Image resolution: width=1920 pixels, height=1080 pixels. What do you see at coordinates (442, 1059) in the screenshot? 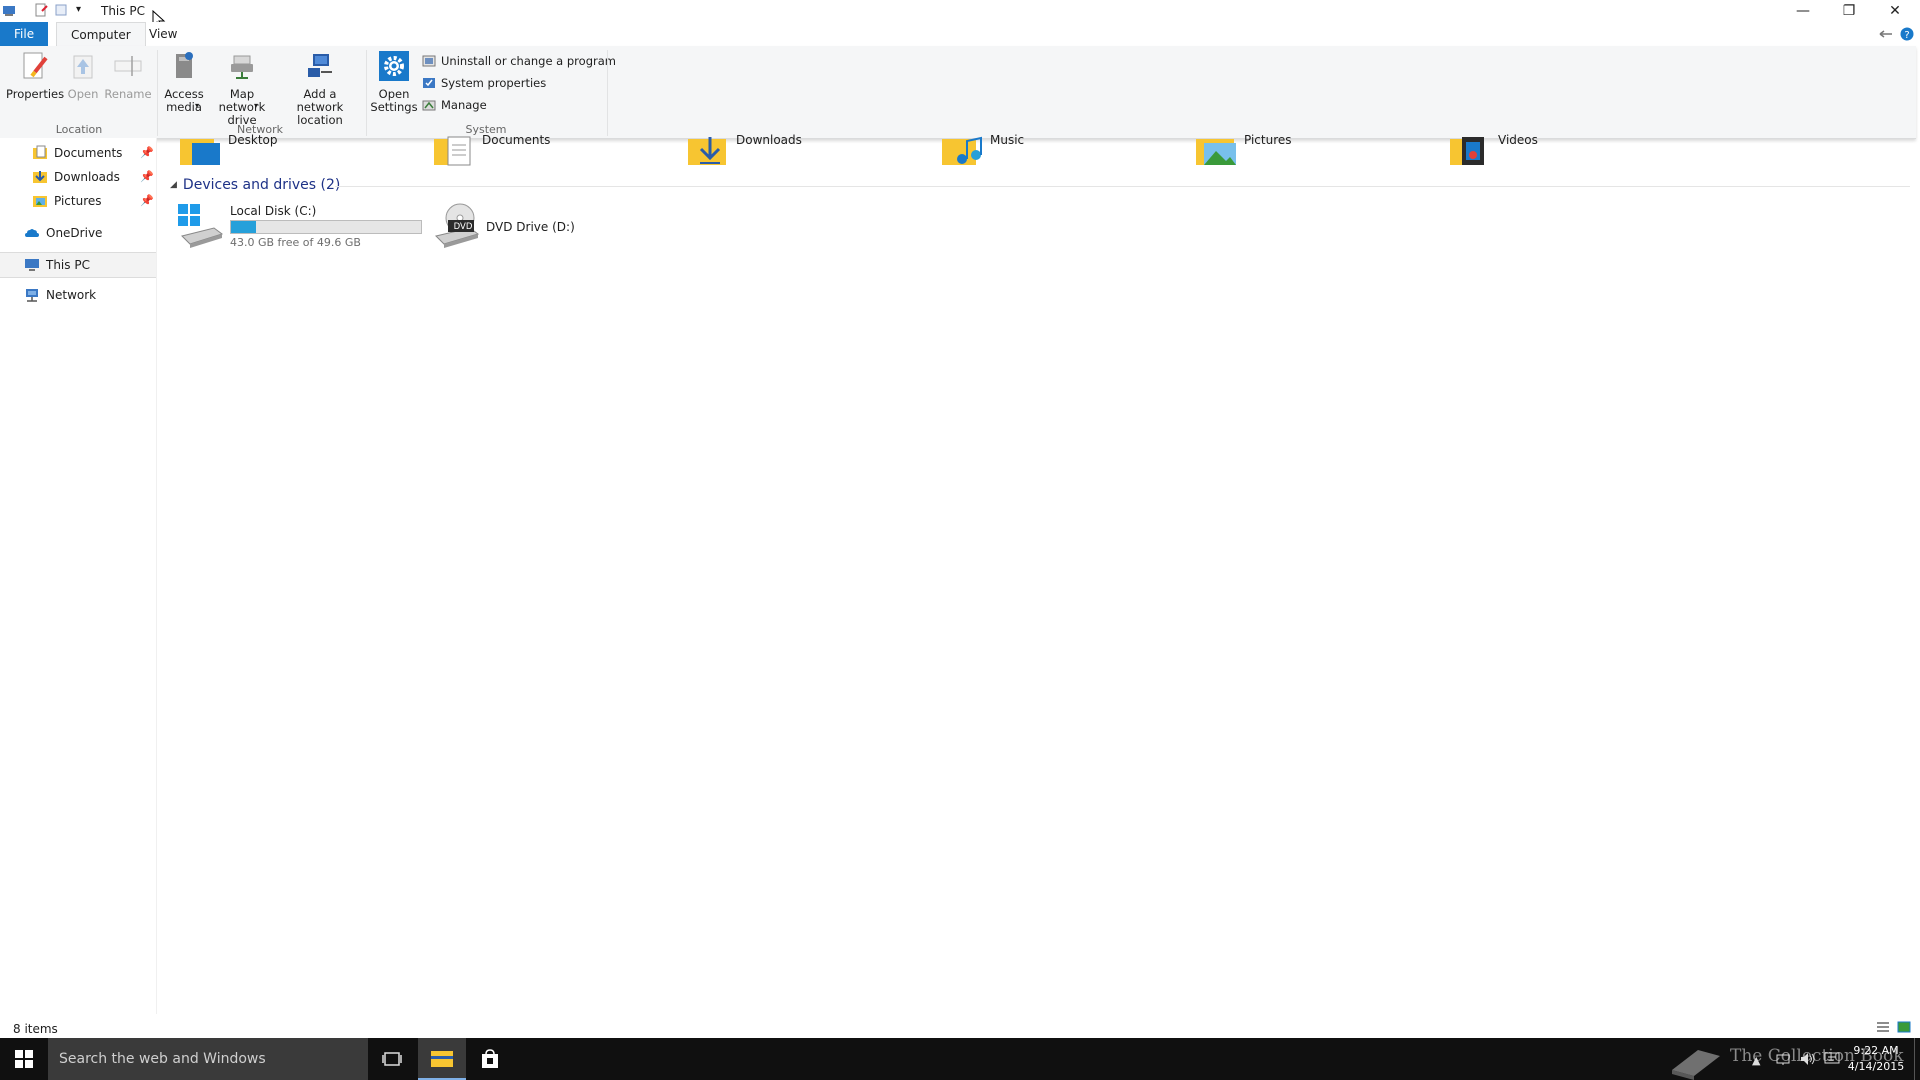
I see `taskbar-file-explorer` at bounding box center [442, 1059].